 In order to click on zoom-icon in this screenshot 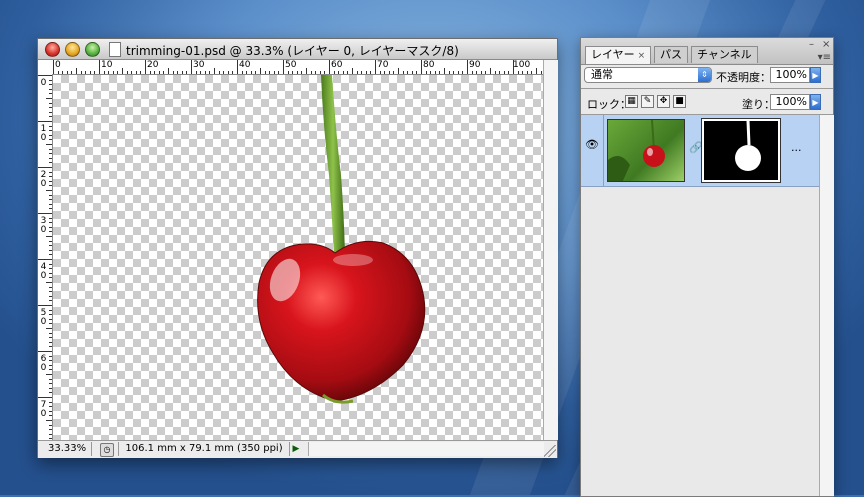, I will do `click(92, 49)`.